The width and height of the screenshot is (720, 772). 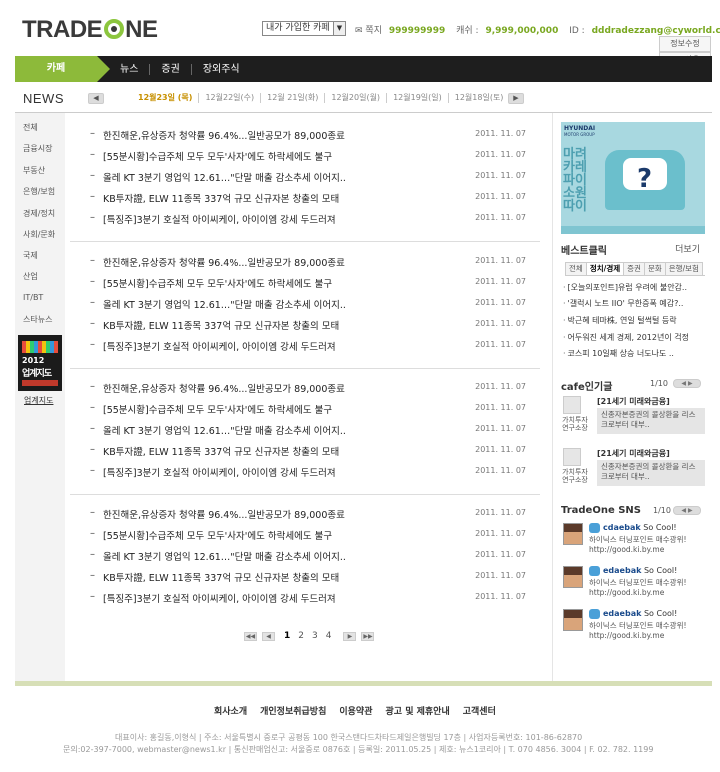 What do you see at coordinates (90, 30) in the screenshot?
I see `site-logo: TRADE NE` at bounding box center [90, 30].